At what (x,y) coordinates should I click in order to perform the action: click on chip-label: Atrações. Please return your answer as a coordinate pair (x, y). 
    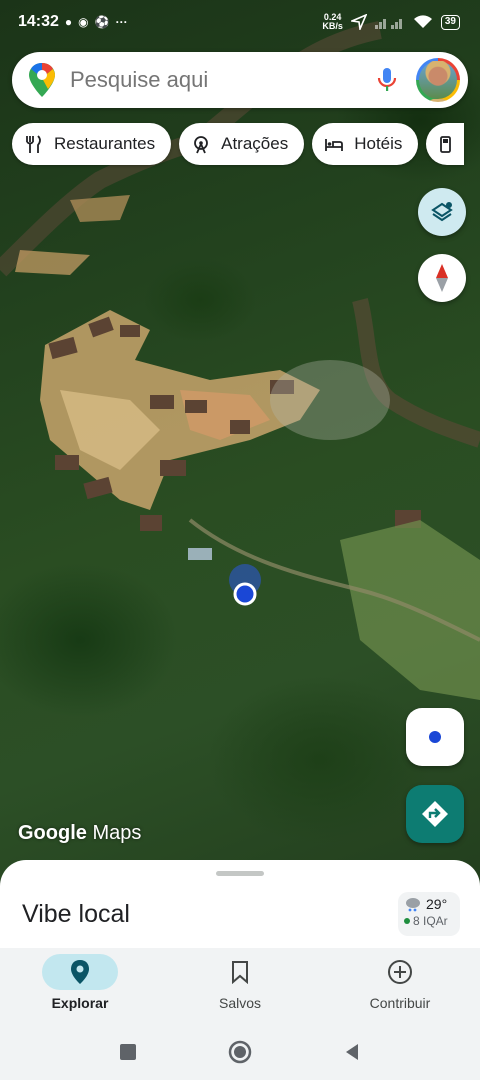
    Looking at the image, I should click on (255, 143).